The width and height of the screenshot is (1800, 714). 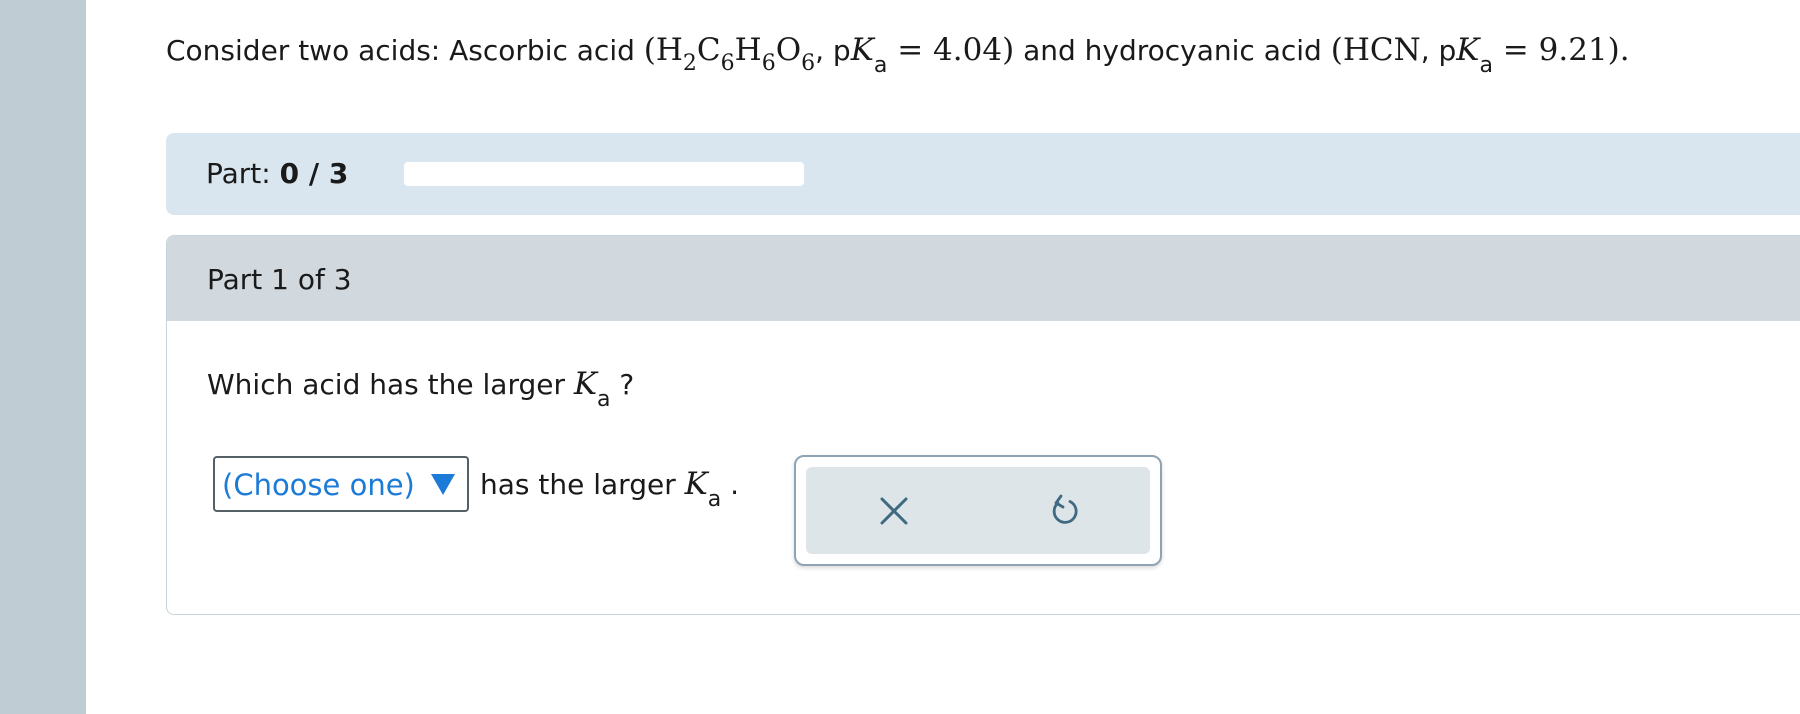 I want to click on dropdown-arrow-icon, so click(x=443, y=484).